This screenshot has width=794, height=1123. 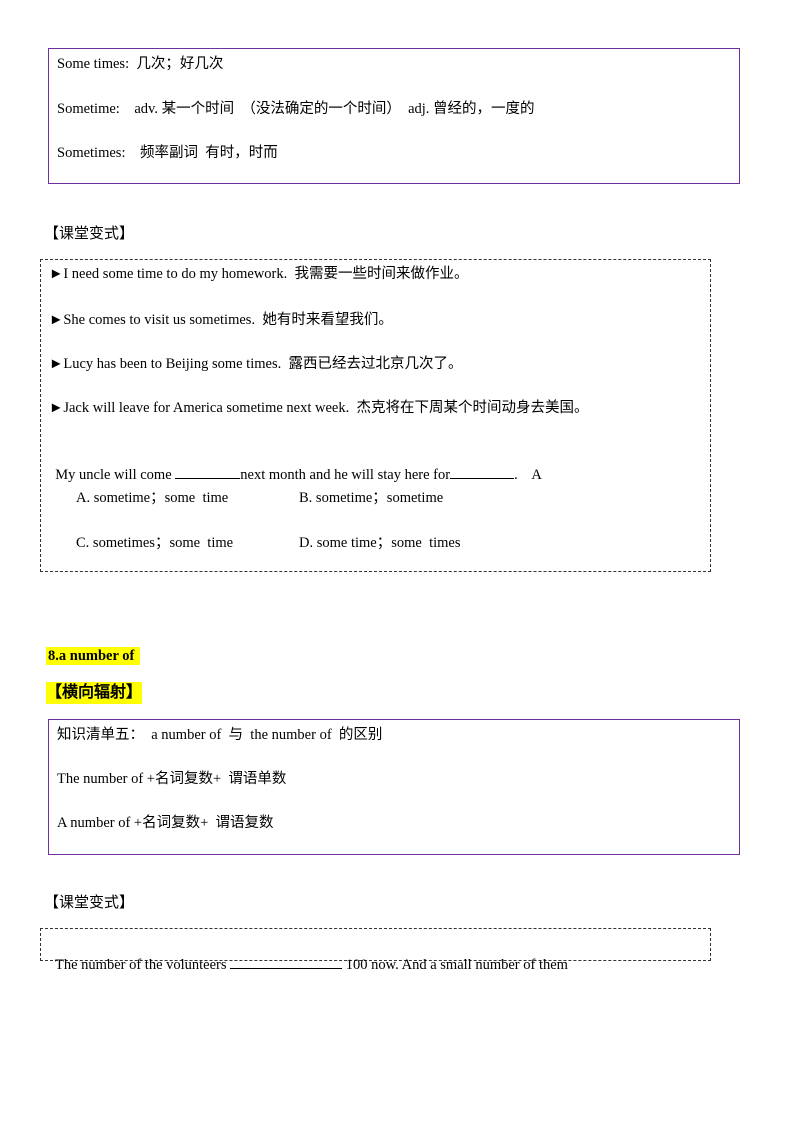 I want to click on definition-line: Sometimes: 频率副词 有时，时而, so click(x=167, y=153).